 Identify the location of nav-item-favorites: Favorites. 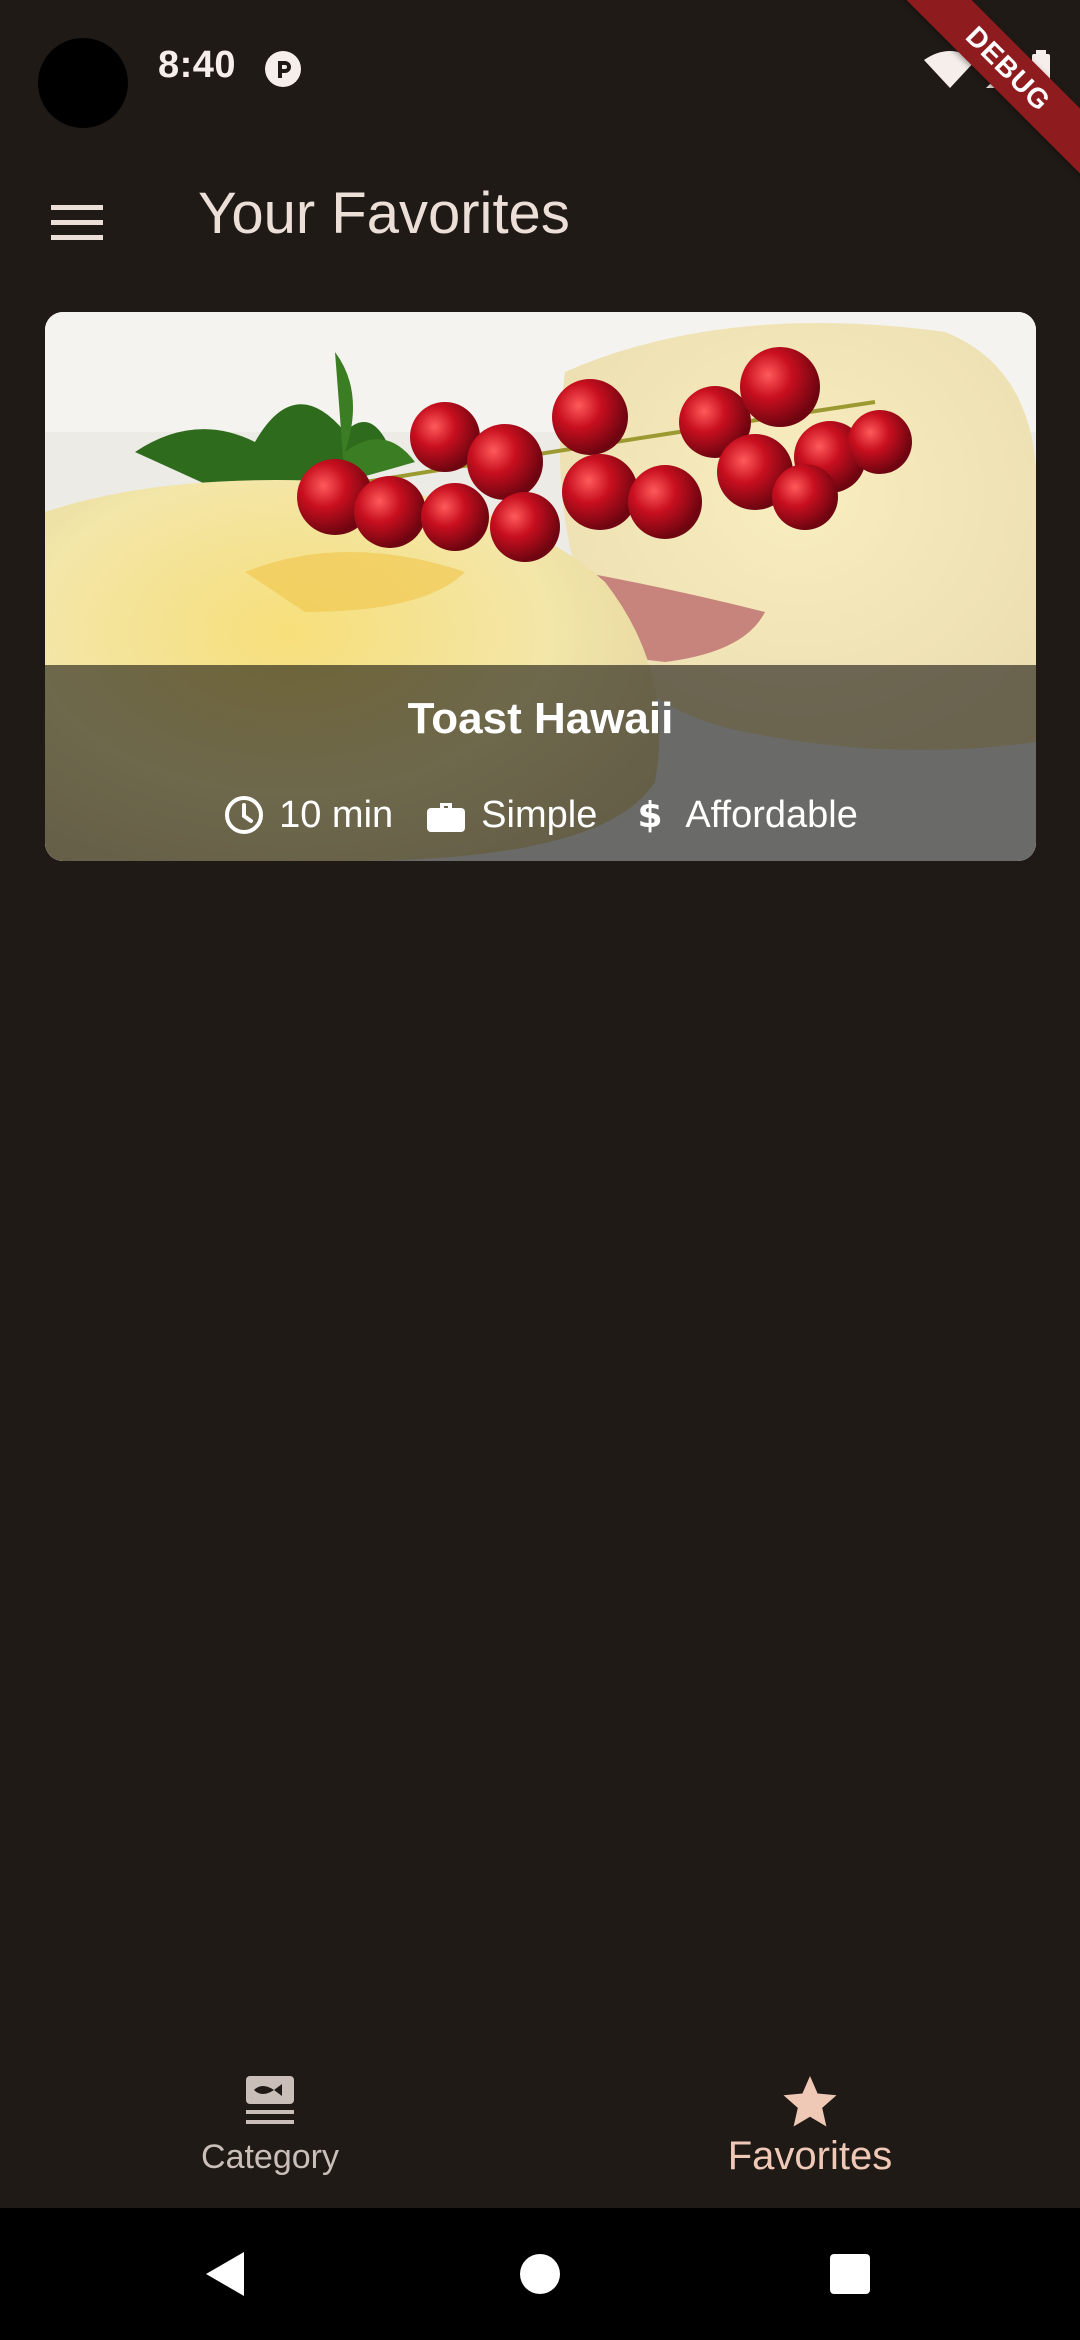
(810, 2124).